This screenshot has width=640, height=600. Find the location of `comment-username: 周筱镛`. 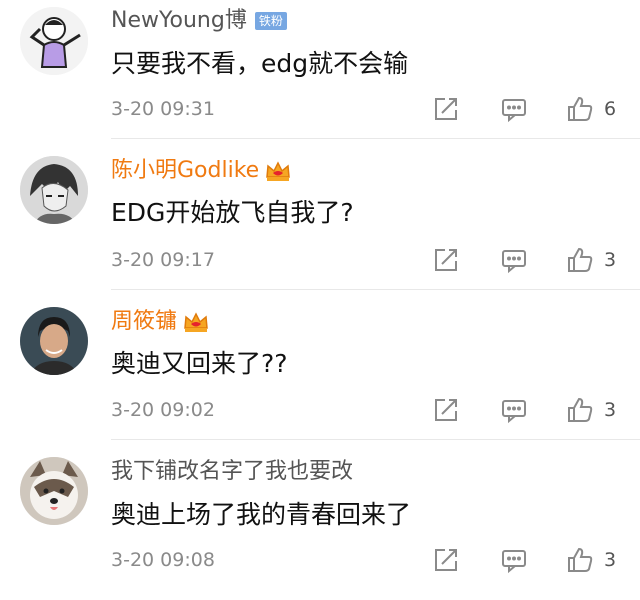

comment-username: 周筱镛 is located at coordinates (160, 322).